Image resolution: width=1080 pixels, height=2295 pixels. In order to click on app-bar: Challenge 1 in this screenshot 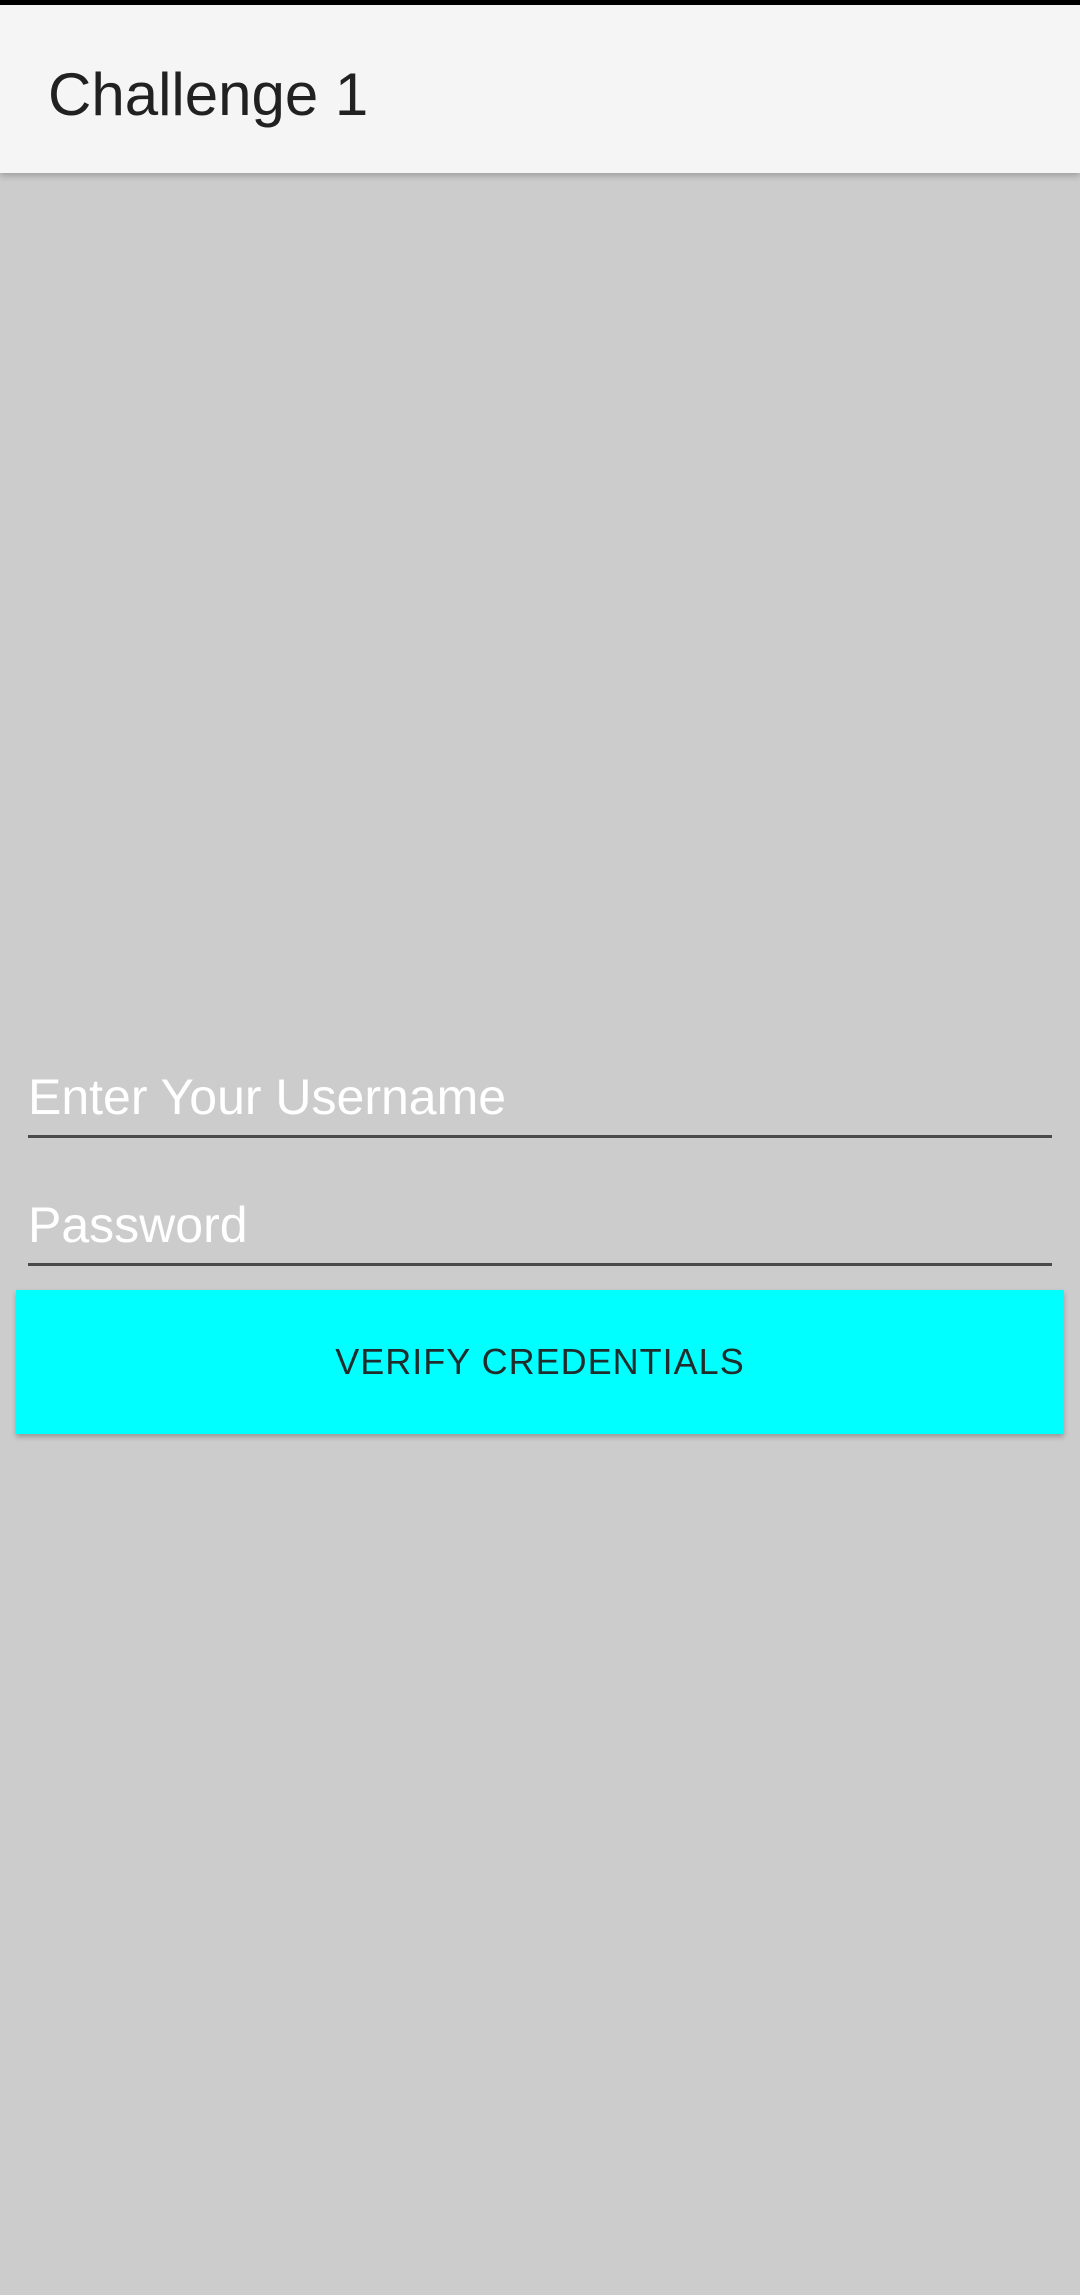, I will do `click(540, 89)`.